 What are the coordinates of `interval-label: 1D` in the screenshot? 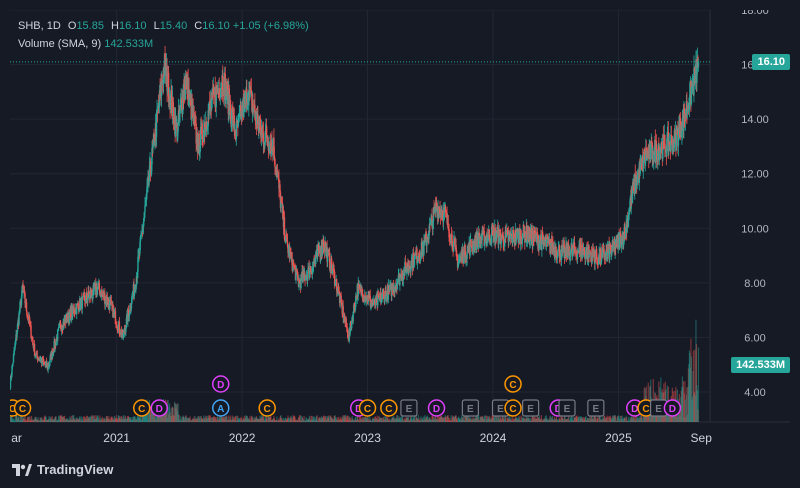 It's located at (54, 26).